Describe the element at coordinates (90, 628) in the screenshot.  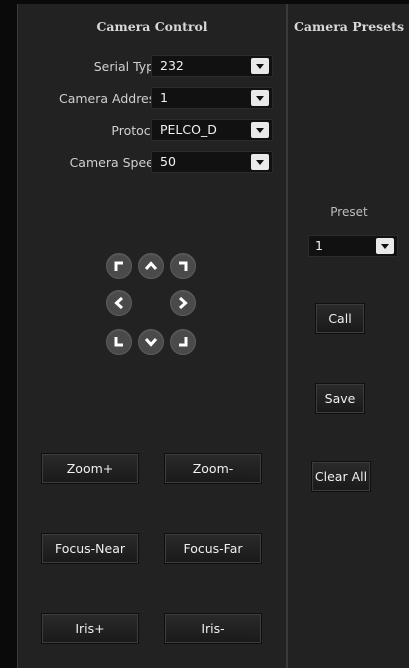
I see `iris-open-button: Iris+` at that location.